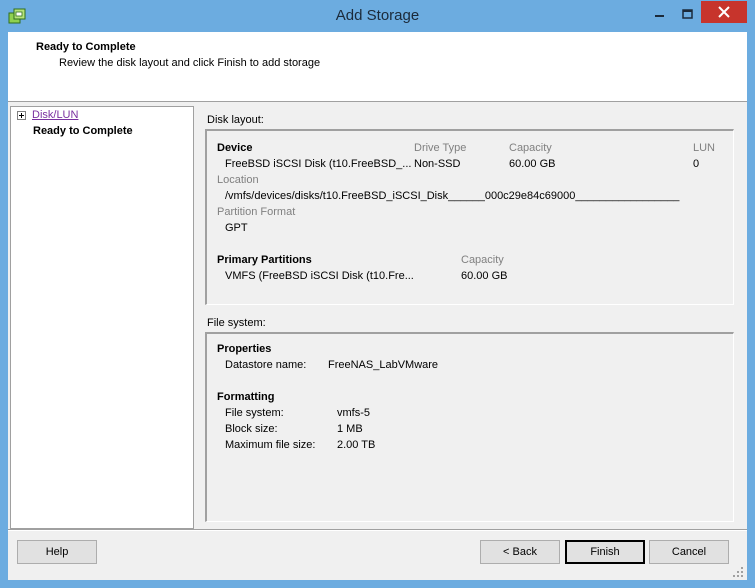  I want to click on max-file-size-label: Maximum file size:, so click(270, 445).